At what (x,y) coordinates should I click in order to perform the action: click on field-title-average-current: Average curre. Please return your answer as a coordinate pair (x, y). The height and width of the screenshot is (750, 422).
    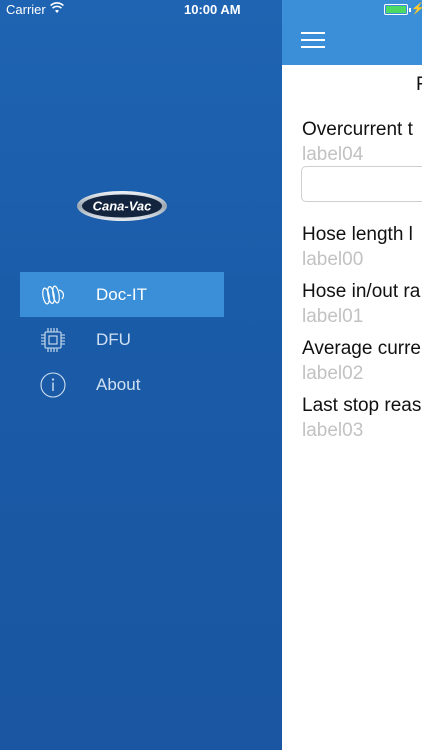
    Looking at the image, I should click on (361, 348).